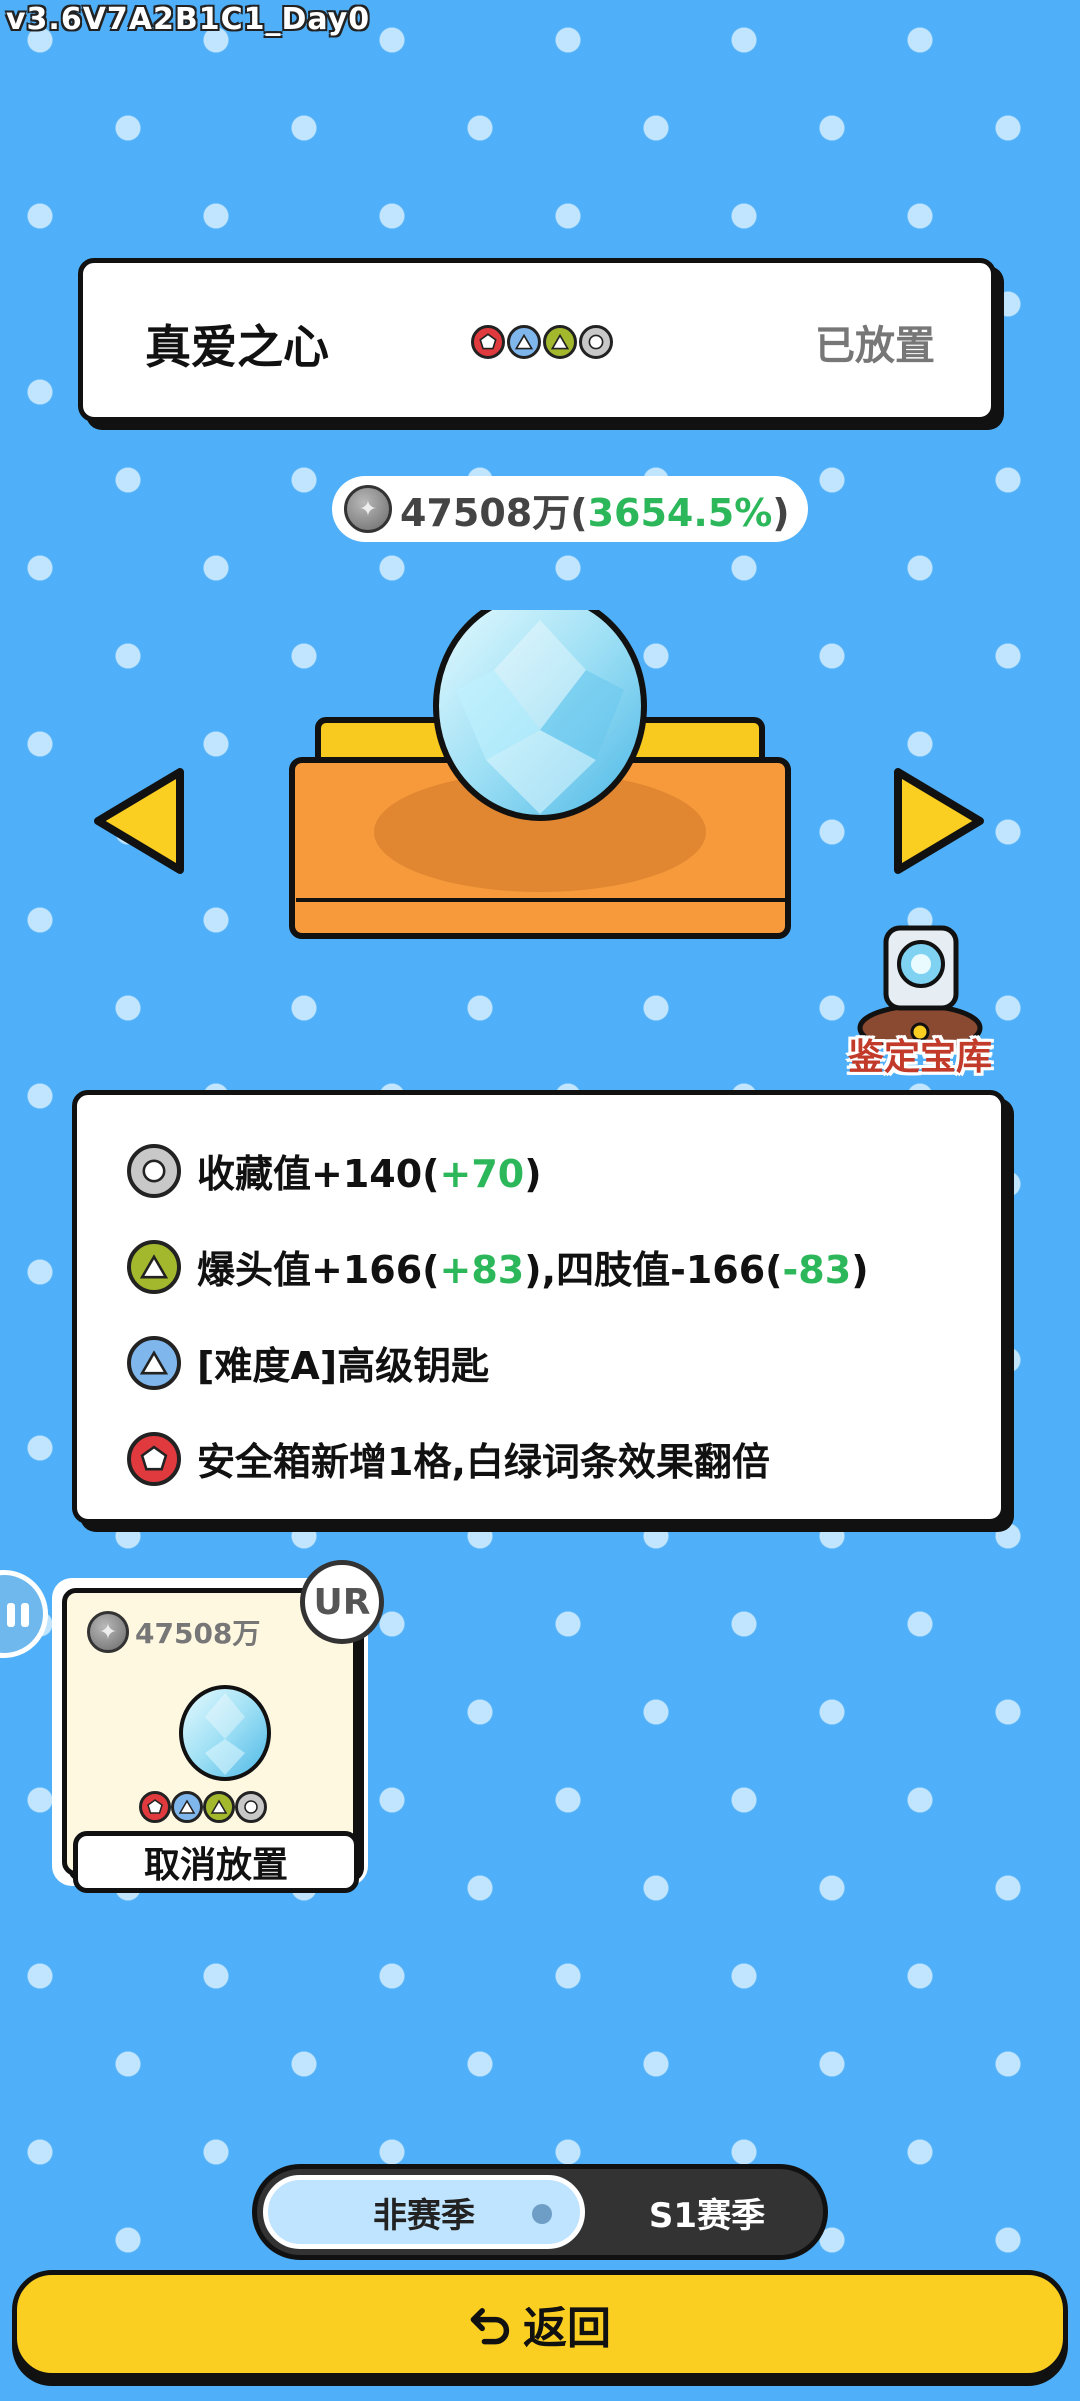  What do you see at coordinates (24, 1614) in the screenshot?
I see `side-drawer-tab` at bounding box center [24, 1614].